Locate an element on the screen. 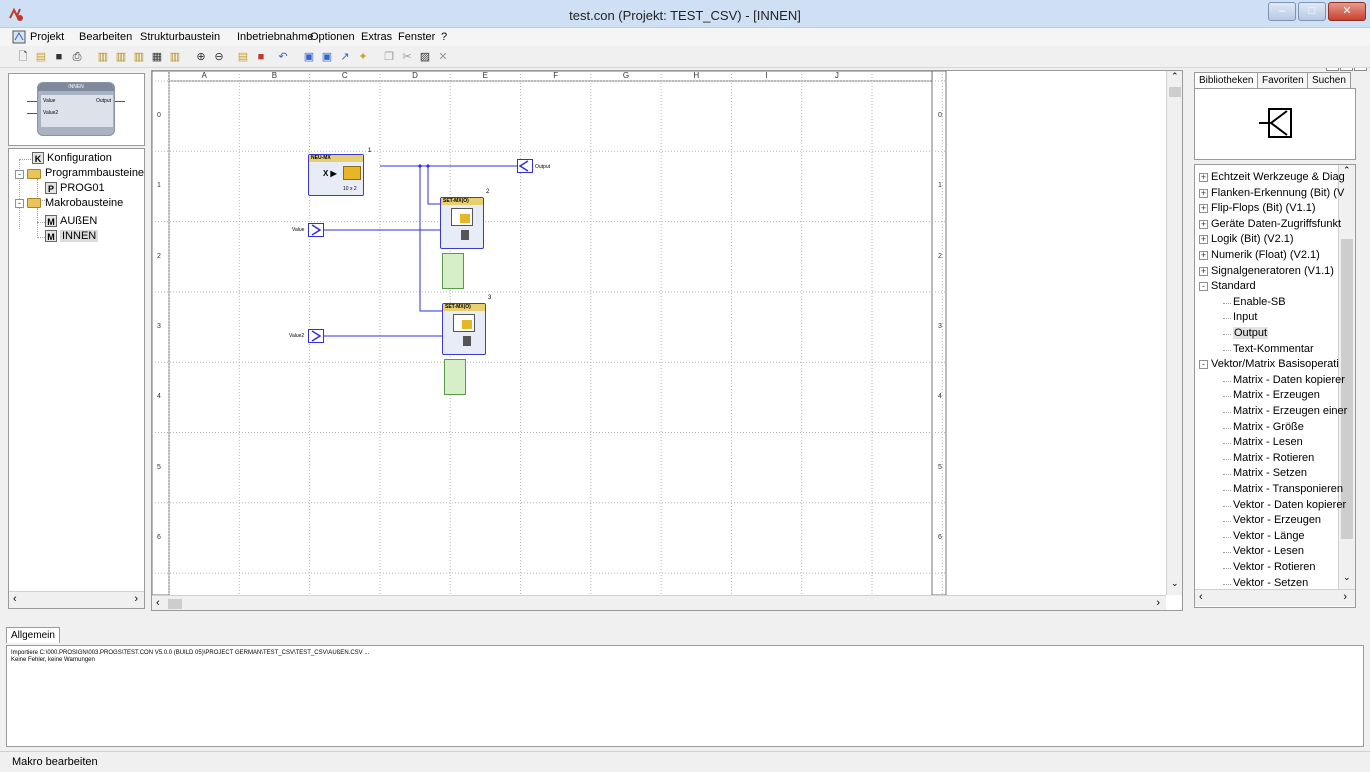 This screenshot has width=1370, height=772. function-block-set-mx-1: SET-MX(O) is located at coordinates (462, 223).